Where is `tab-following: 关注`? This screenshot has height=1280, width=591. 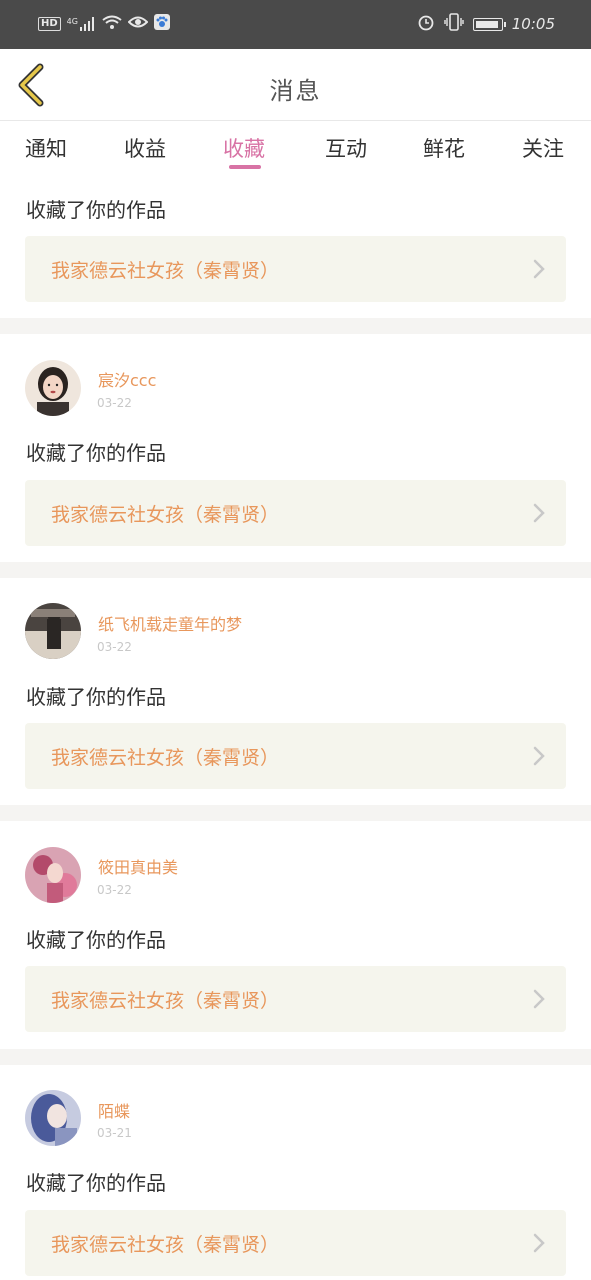 tab-following: 关注 is located at coordinates (543, 148).